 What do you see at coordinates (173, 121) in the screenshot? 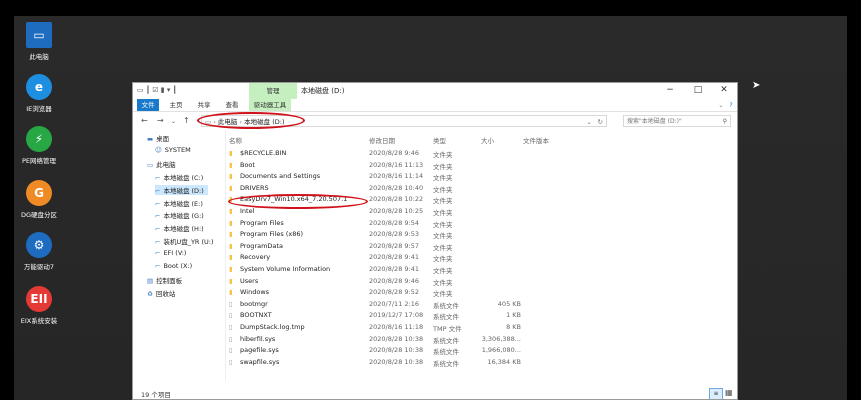
I see `recent-dropdown-icon: ⌄` at bounding box center [173, 121].